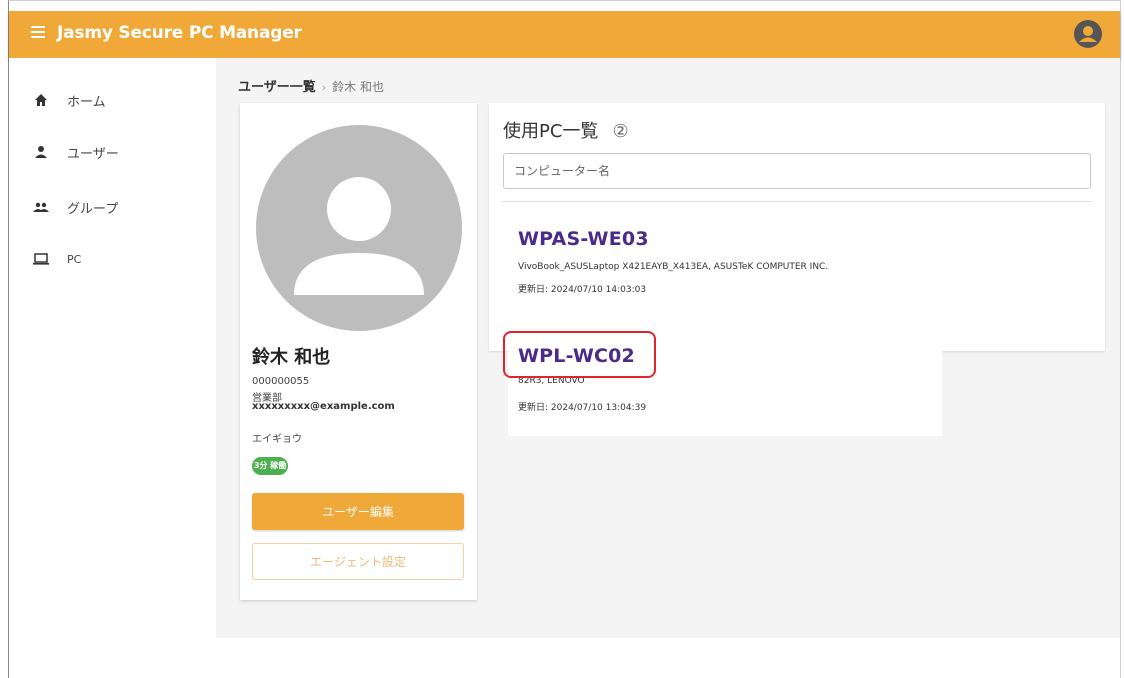 Image resolution: width=1124 pixels, height=678 pixels. Describe the element at coordinates (797, 201) in the screenshot. I see `divider` at that location.